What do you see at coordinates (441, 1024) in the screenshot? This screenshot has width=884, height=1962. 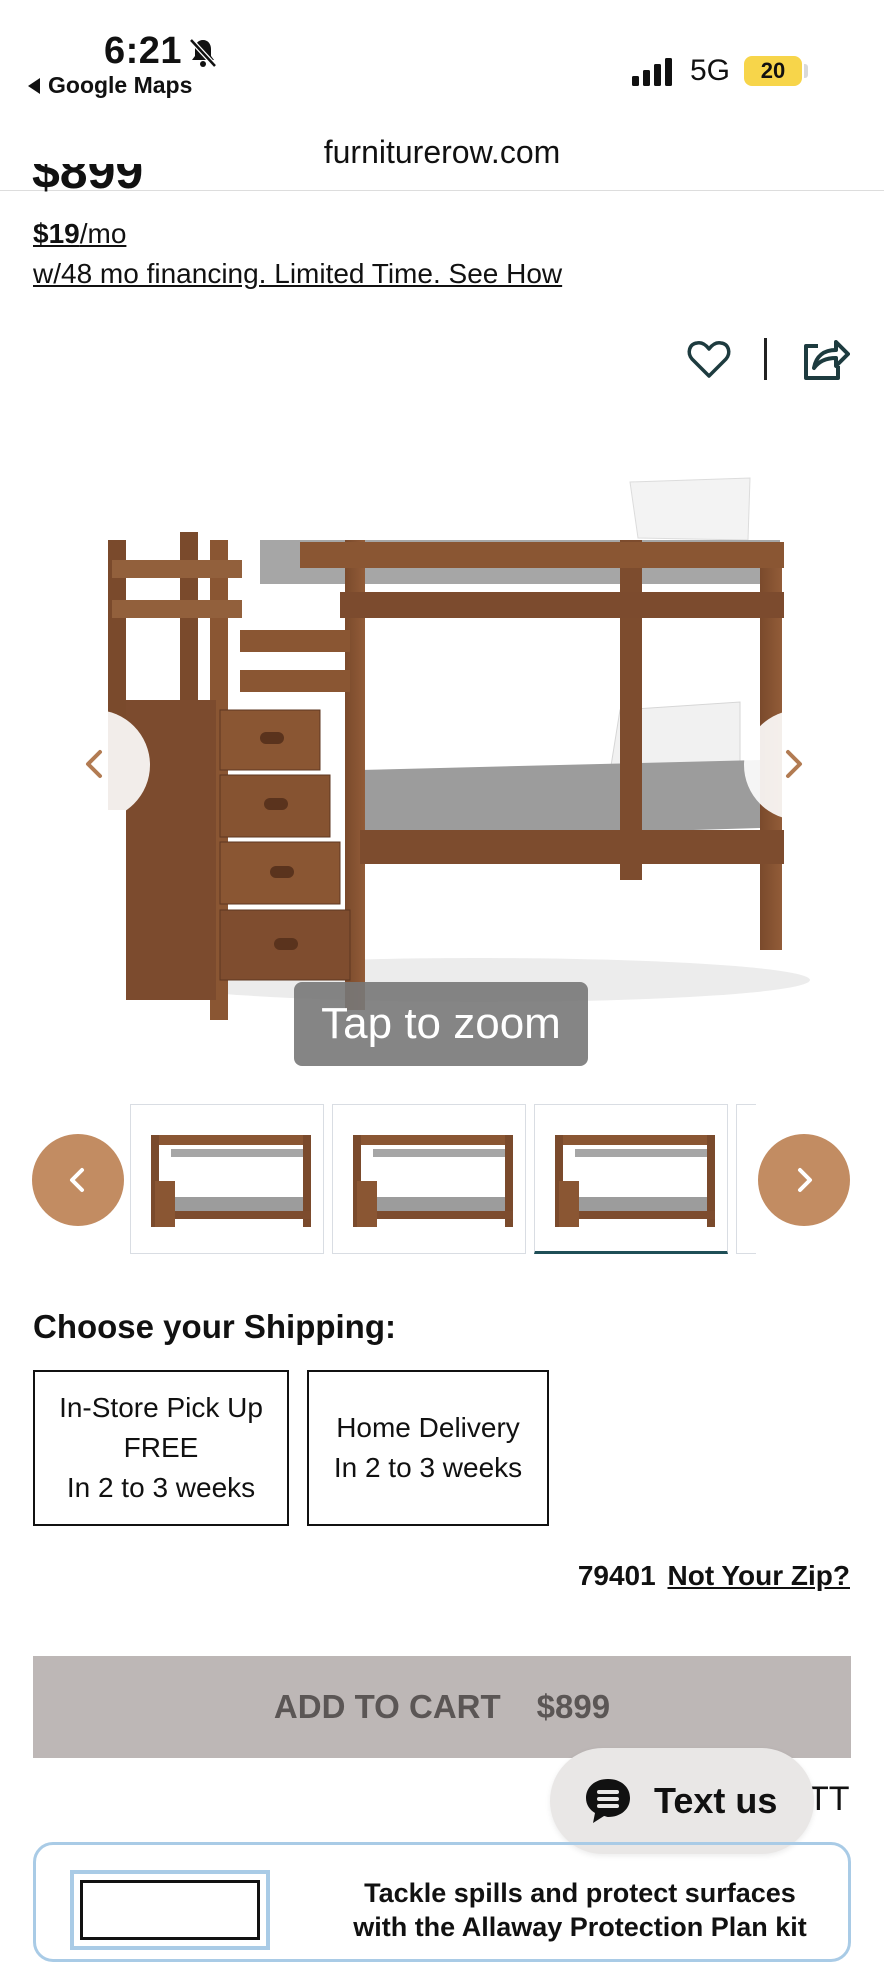 I see `tap-to-zoom-label: Tap to zoom` at bounding box center [441, 1024].